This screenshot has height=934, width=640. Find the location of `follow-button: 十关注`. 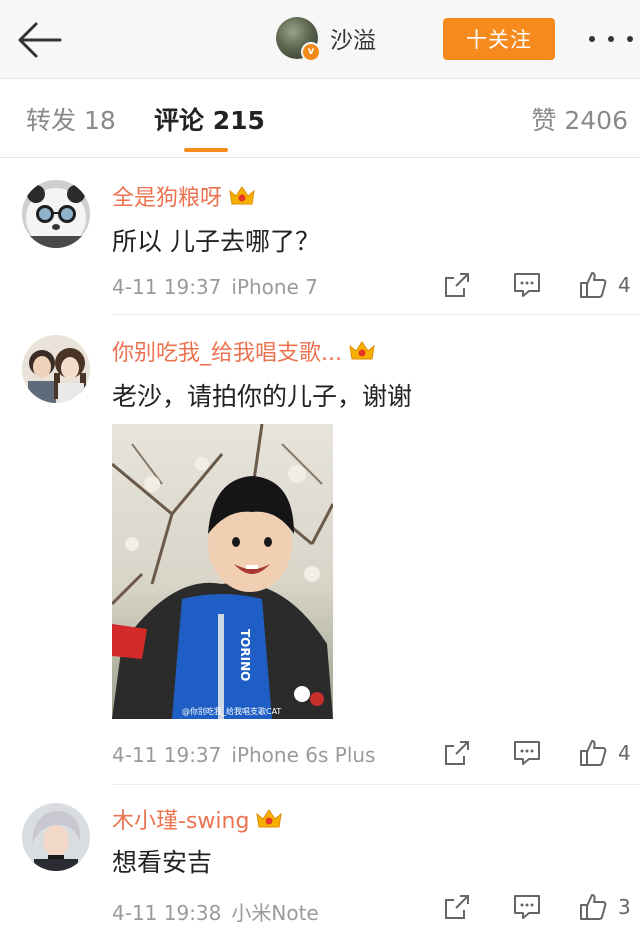

follow-button: 十关注 is located at coordinates (499, 39).